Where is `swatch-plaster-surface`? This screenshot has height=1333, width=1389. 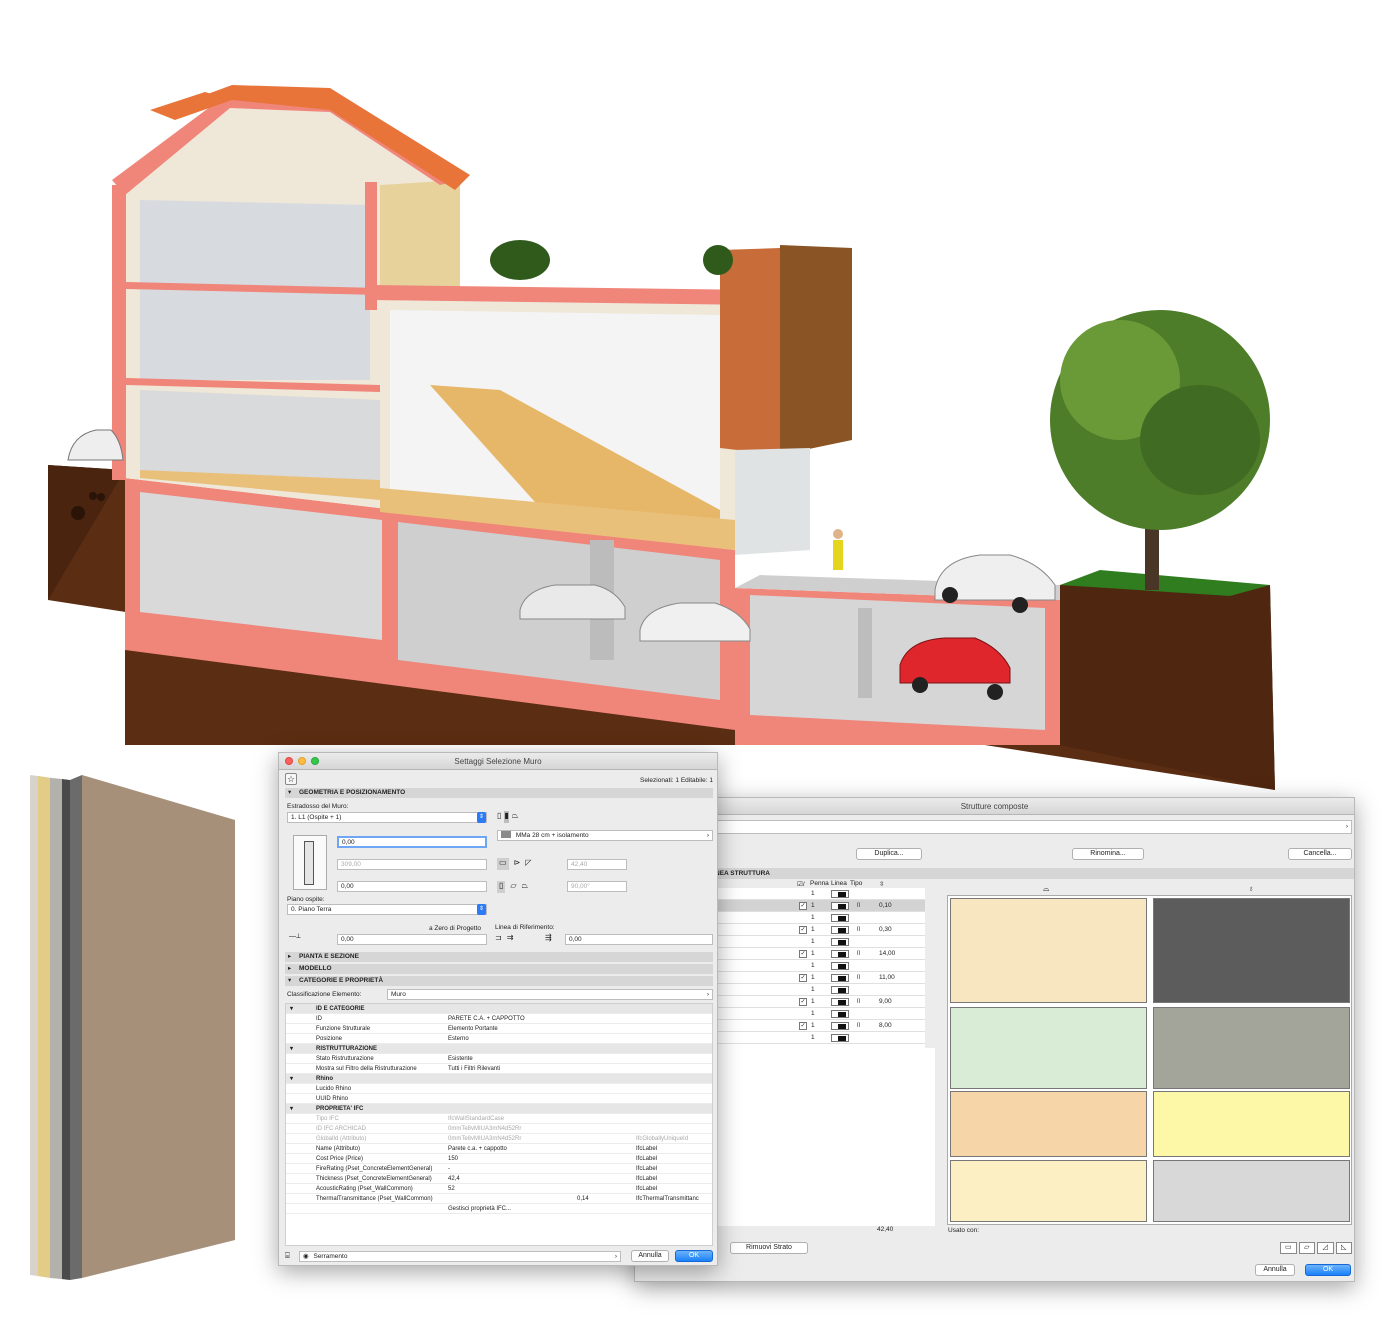 swatch-plaster-surface is located at coordinates (1251, 950).